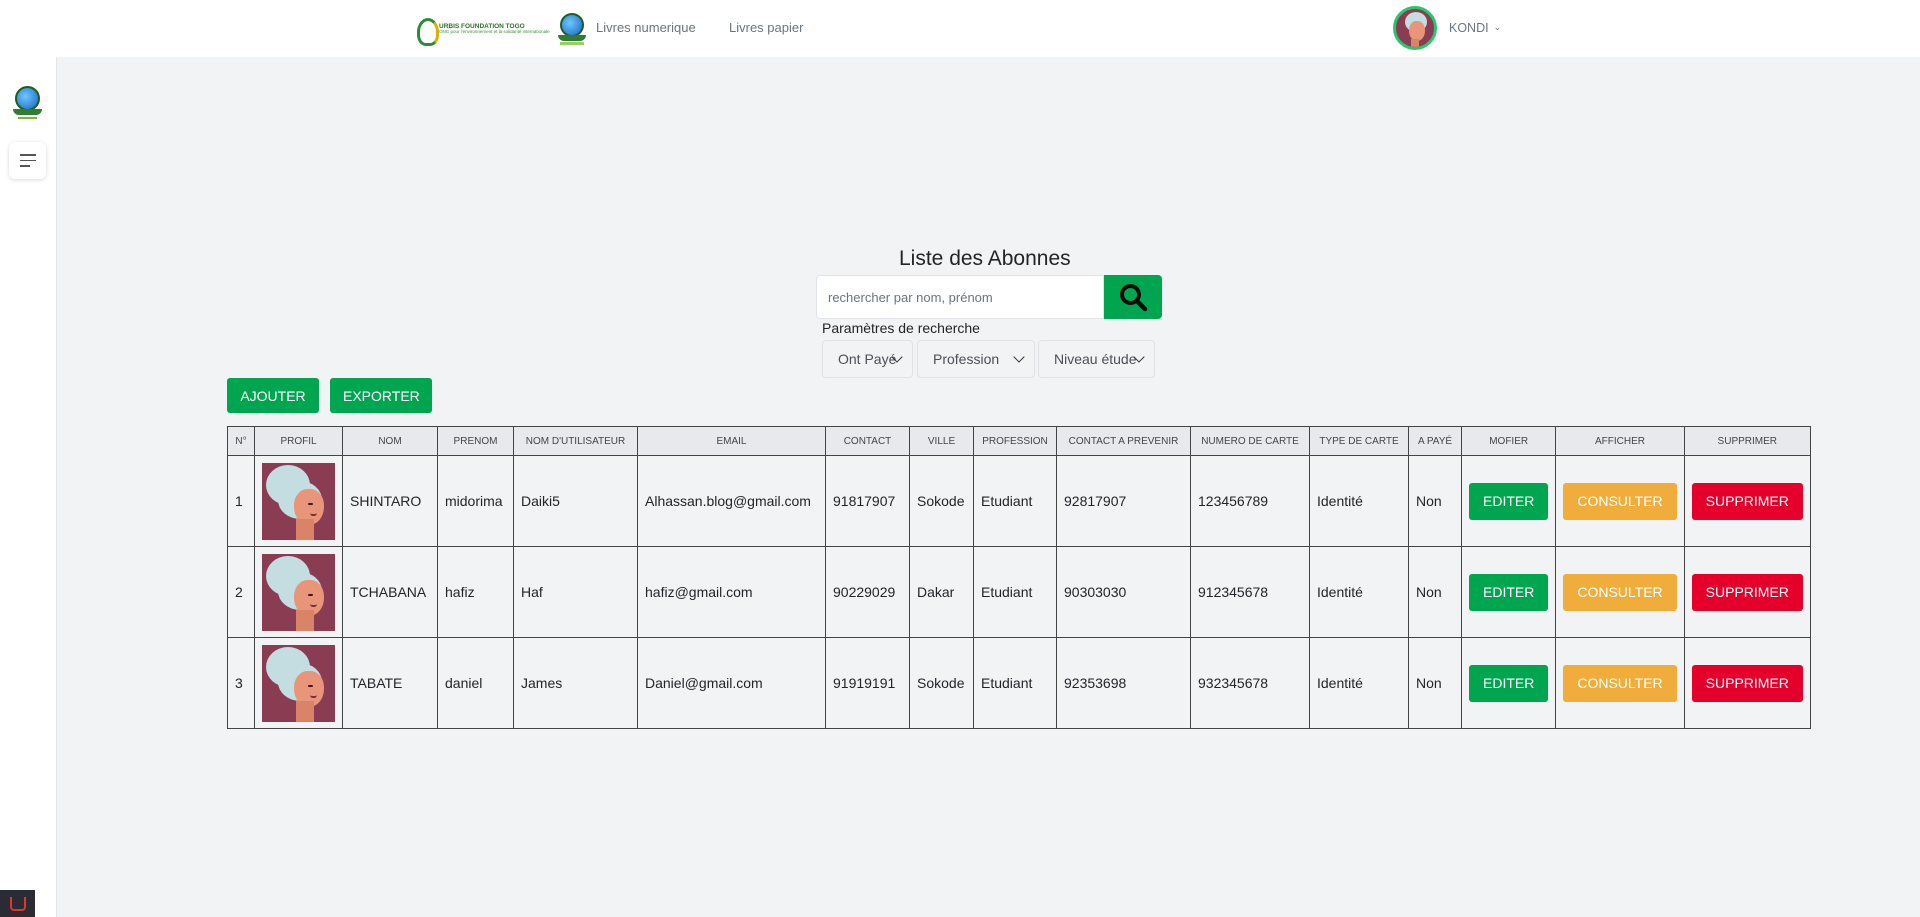 This screenshot has height=917, width=1920. What do you see at coordinates (575, 592) in the screenshot?
I see `cell-username: Haf` at bounding box center [575, 592].